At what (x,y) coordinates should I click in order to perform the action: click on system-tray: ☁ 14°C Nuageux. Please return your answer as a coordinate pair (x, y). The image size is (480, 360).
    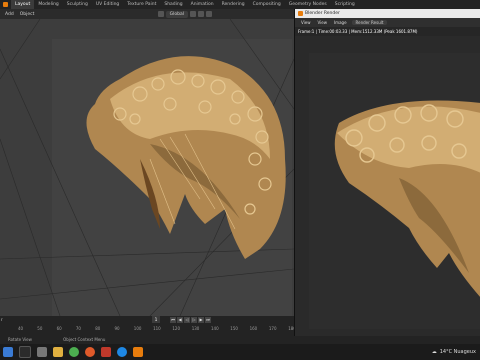
    Looking at the image, I should click on (454, 352).